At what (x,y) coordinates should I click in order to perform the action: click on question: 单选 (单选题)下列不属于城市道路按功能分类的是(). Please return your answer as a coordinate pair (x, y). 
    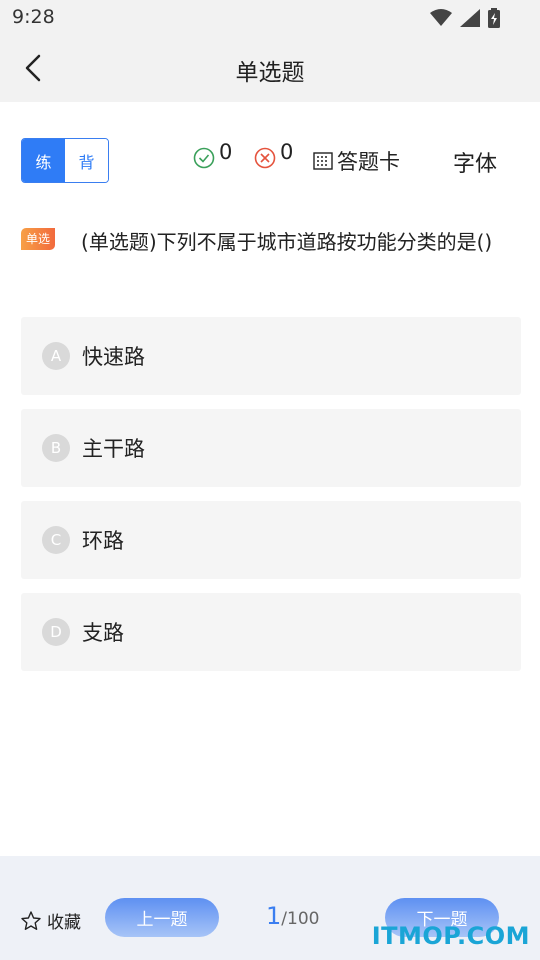
    Looking at the image, I should click on (271, 242).